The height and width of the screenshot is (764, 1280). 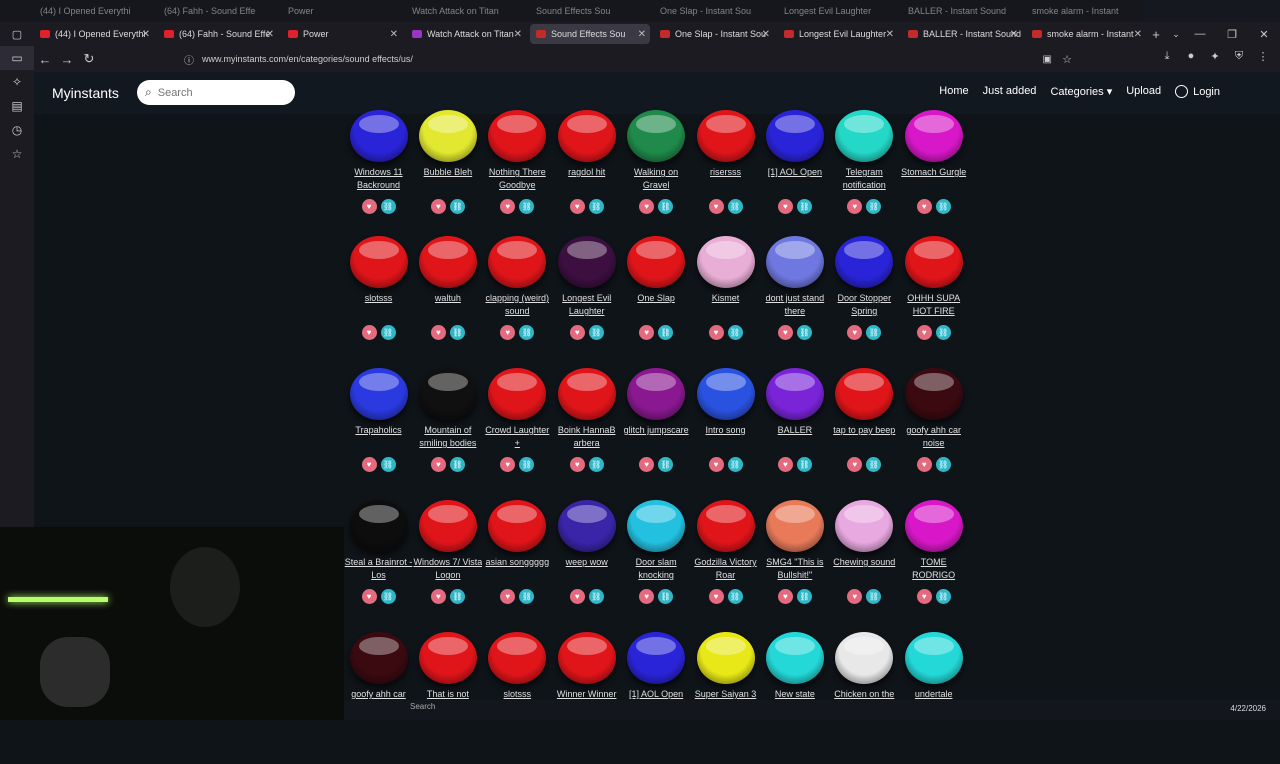 I want to click on sound-label-link: Trapaholics, so click(x=378, y=437).